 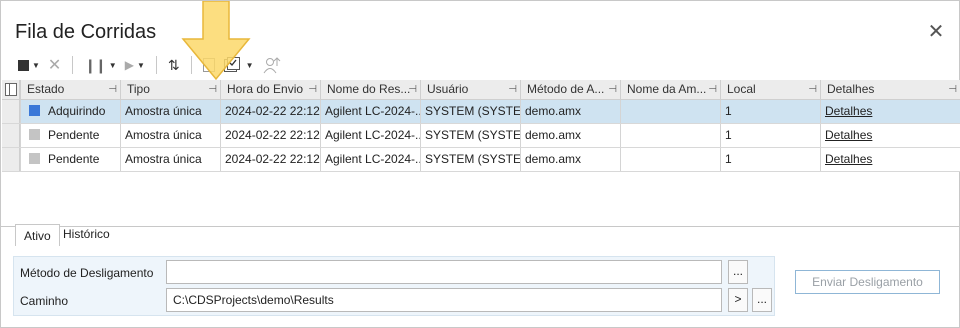 What do you see at coordinates (37, 235) in the screenshot?
I see `tab-ativo: Ativo` at bounding box center [37, 235].